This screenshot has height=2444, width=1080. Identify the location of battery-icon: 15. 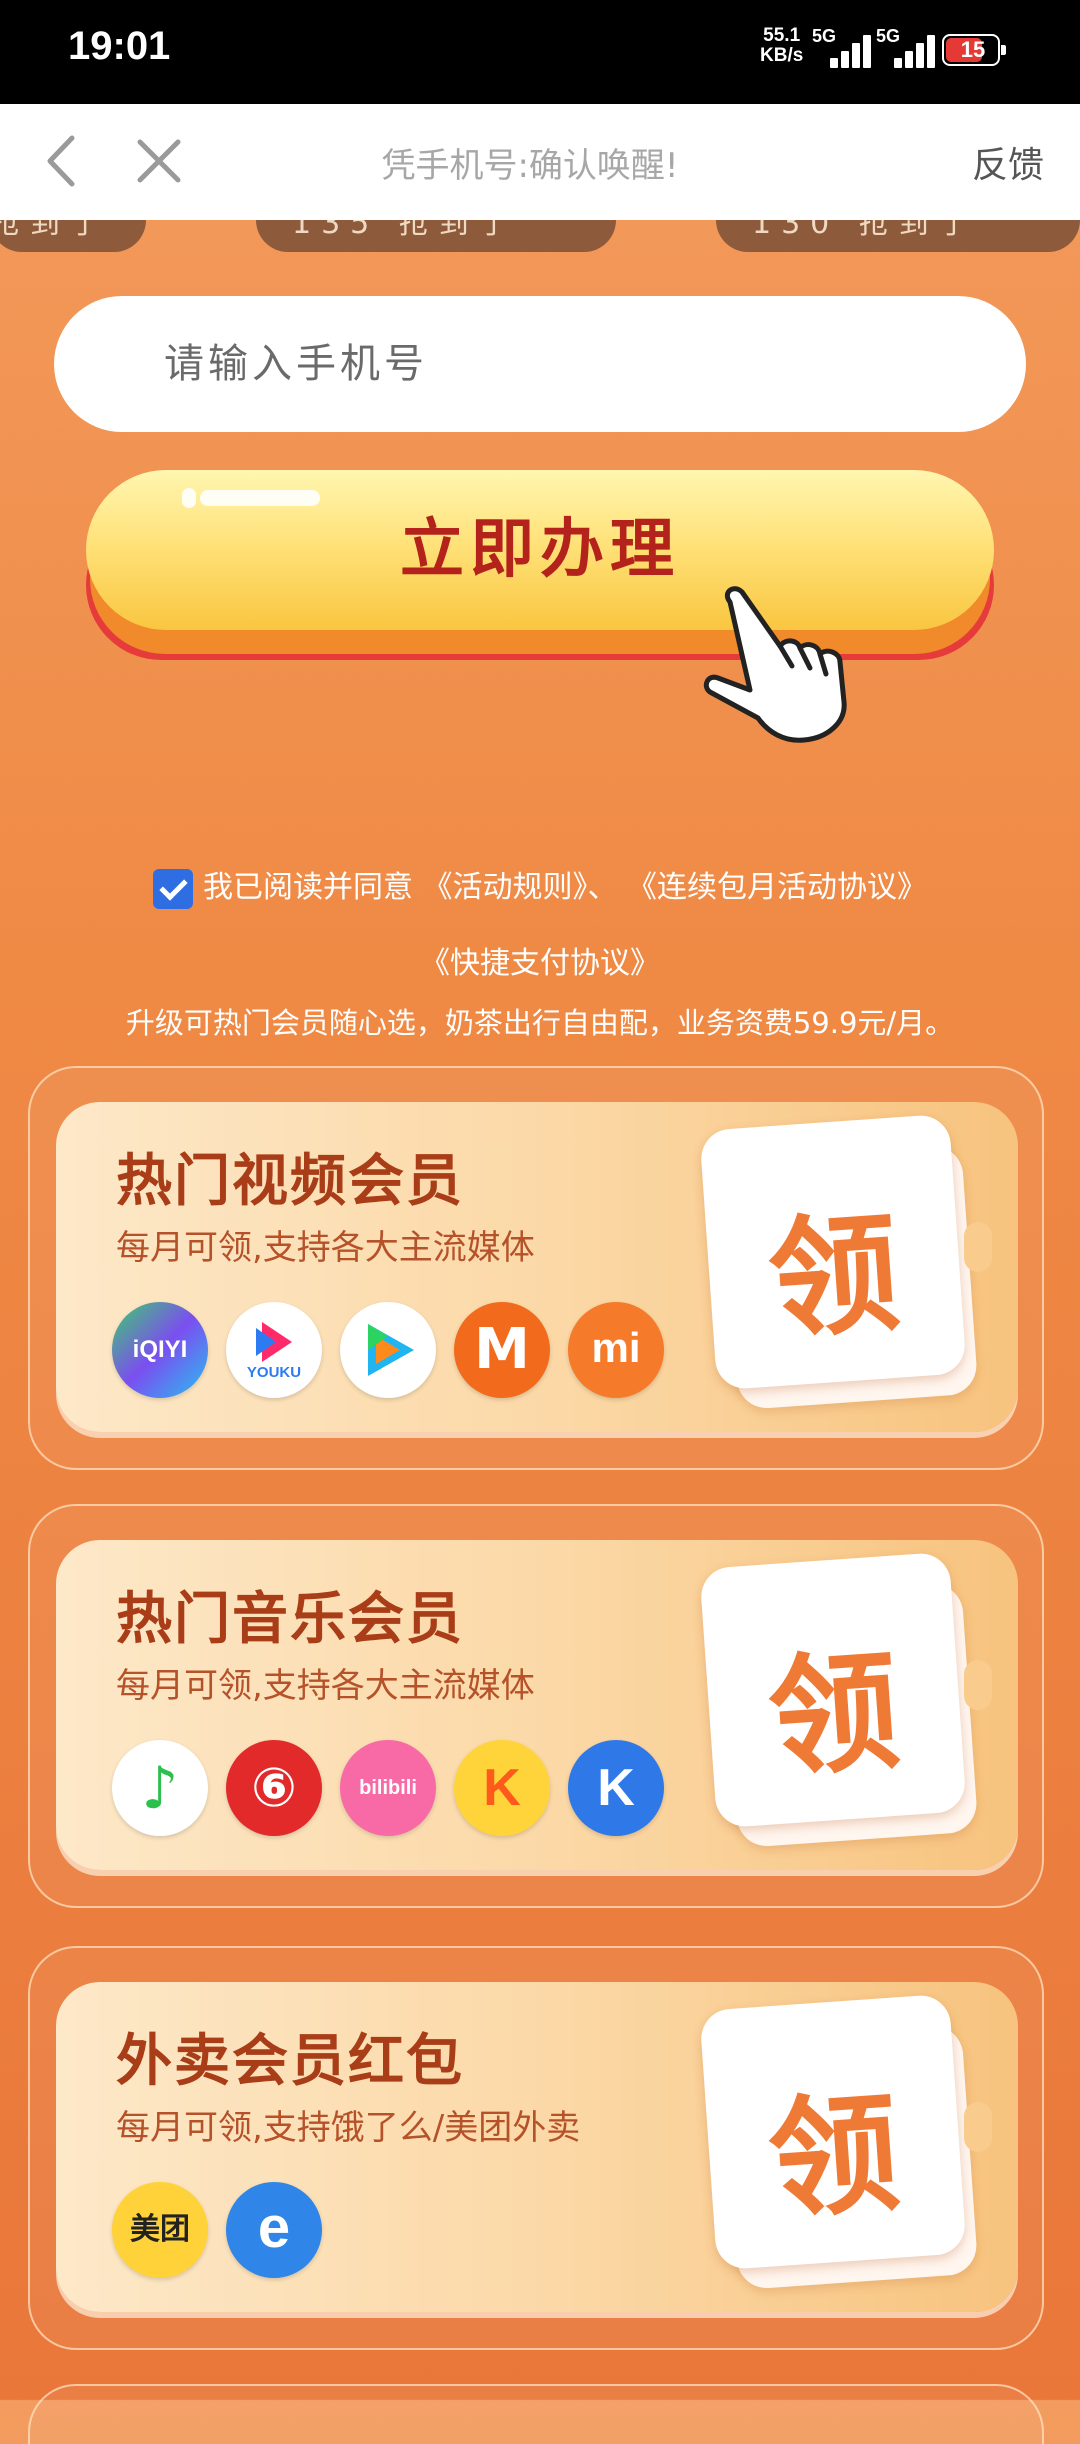
(974, 50).